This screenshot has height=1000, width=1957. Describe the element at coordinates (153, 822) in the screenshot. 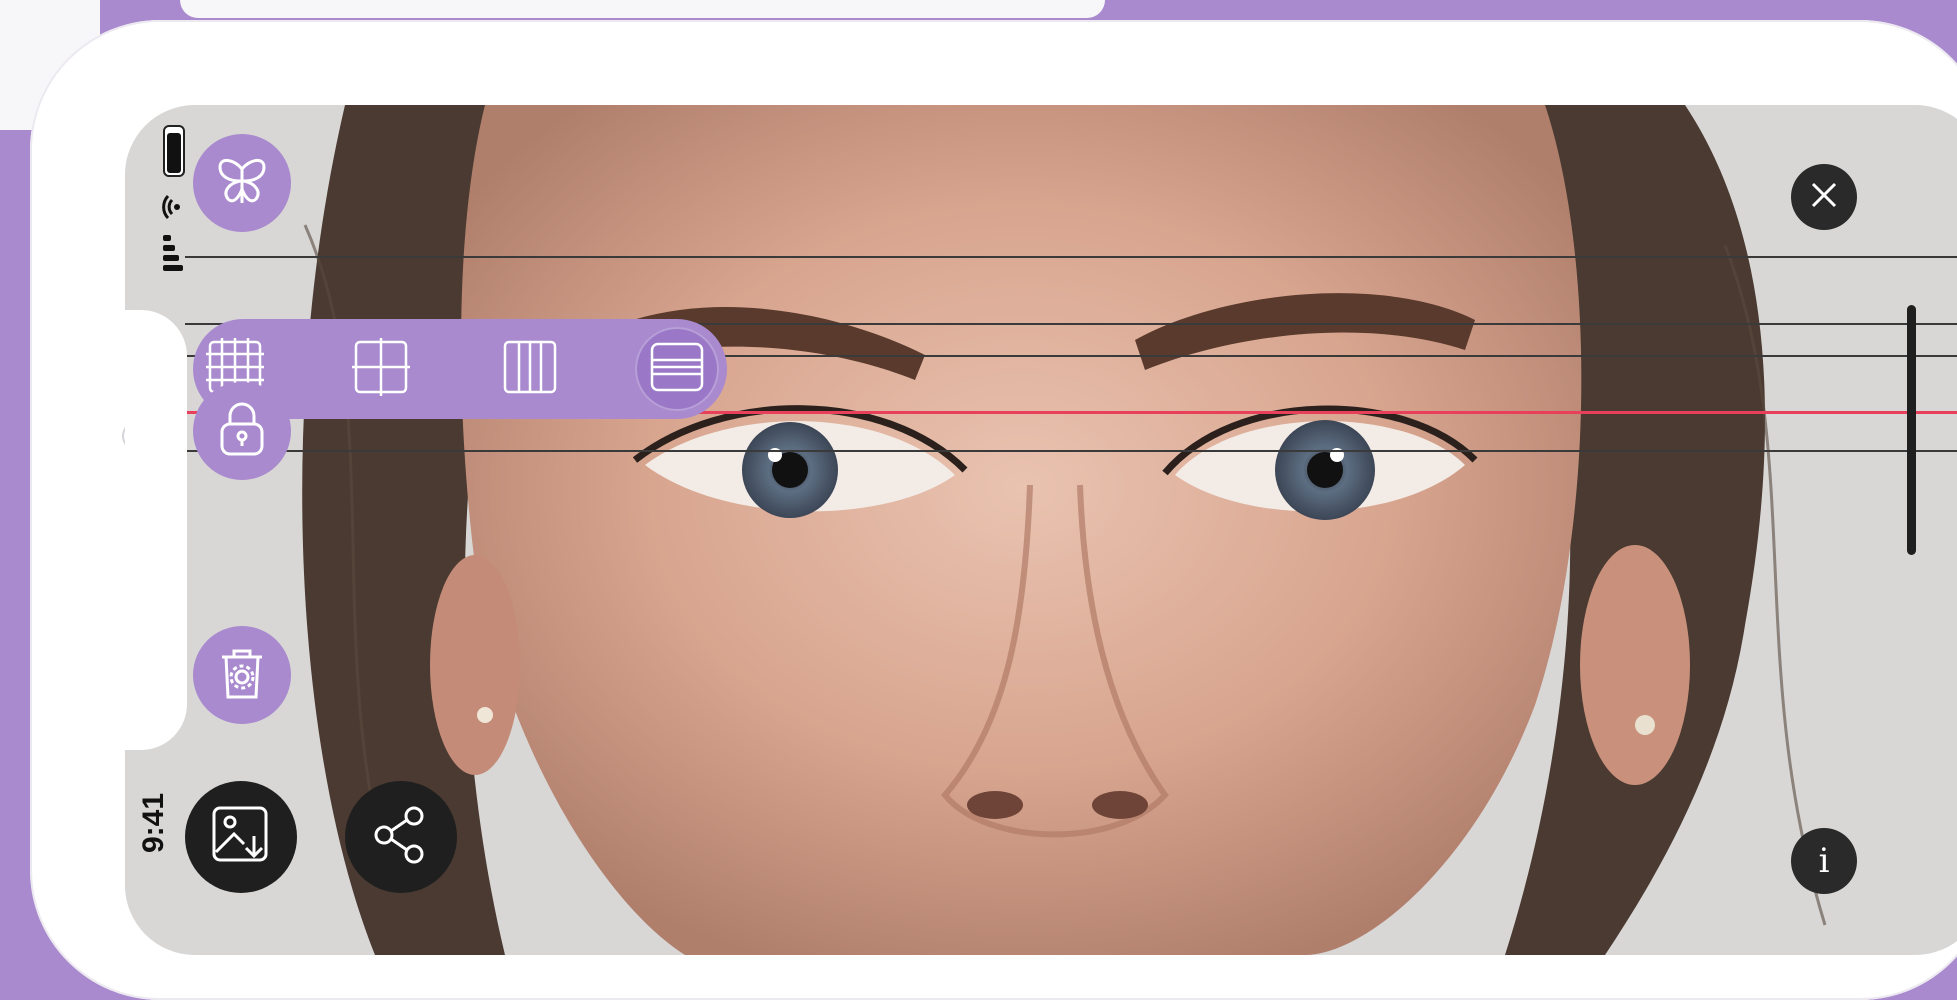

I see `status-time: 9:41` at that location.